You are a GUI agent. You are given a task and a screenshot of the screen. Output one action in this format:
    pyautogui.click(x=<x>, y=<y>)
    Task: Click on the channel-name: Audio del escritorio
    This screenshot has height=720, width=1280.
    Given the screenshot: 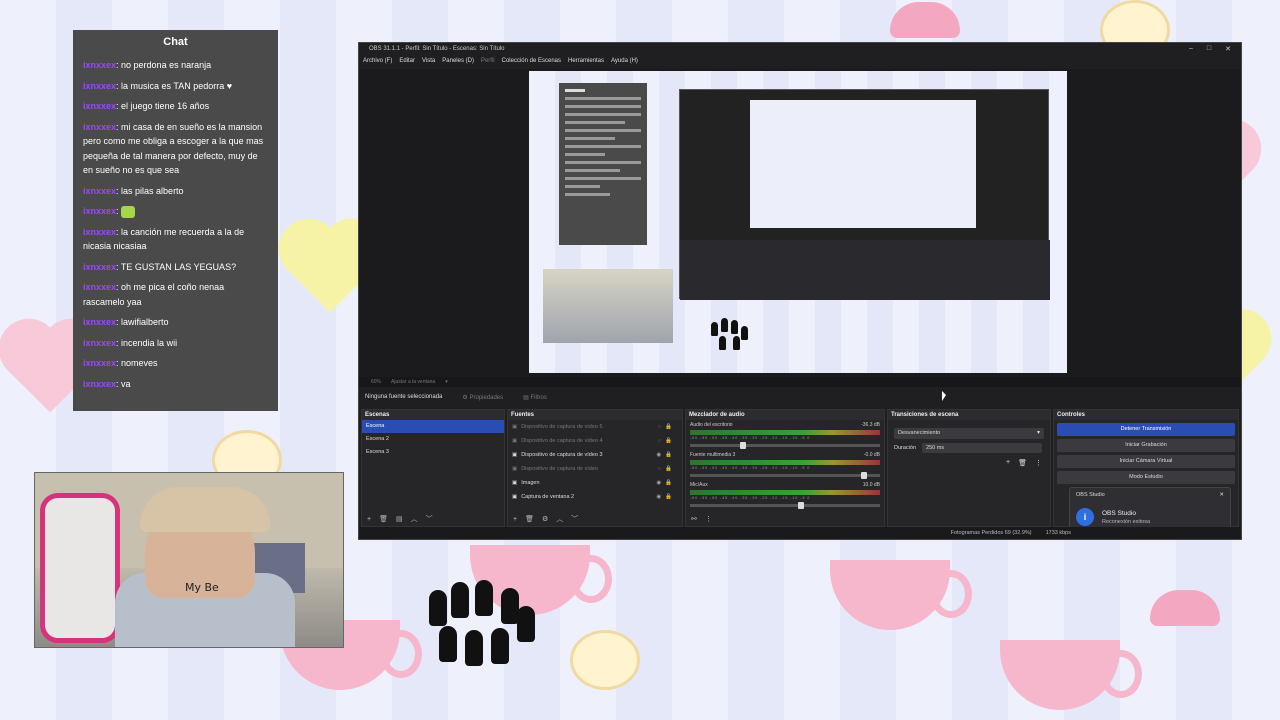 What is the action you would take?
    pyautogui.click(x=711, y=425)
    